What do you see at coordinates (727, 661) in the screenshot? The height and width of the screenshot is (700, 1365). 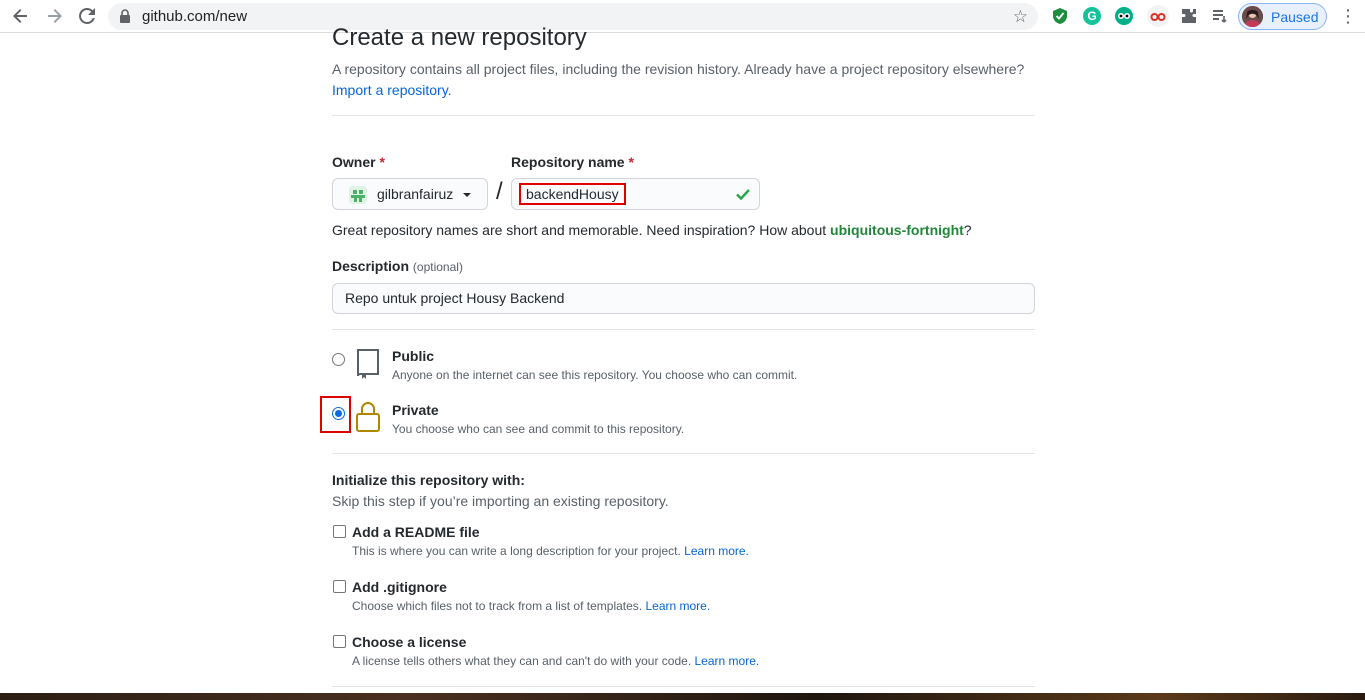 I see `license-learn-more-link: Learn more.` at bounding box center [727, 661].